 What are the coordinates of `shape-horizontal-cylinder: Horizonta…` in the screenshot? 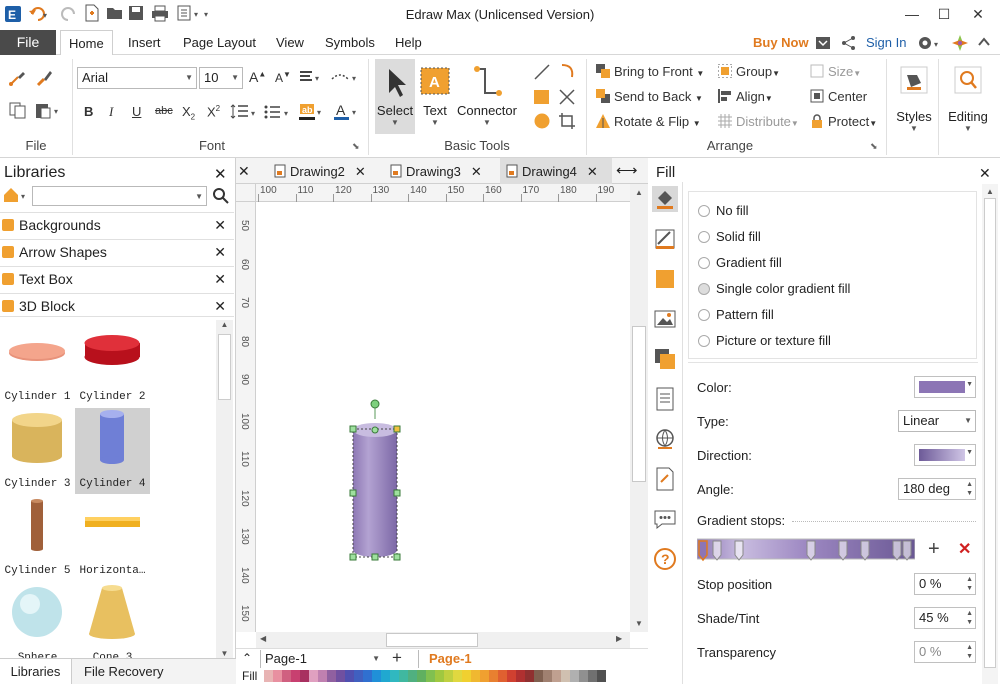 It's located at (112, 538).